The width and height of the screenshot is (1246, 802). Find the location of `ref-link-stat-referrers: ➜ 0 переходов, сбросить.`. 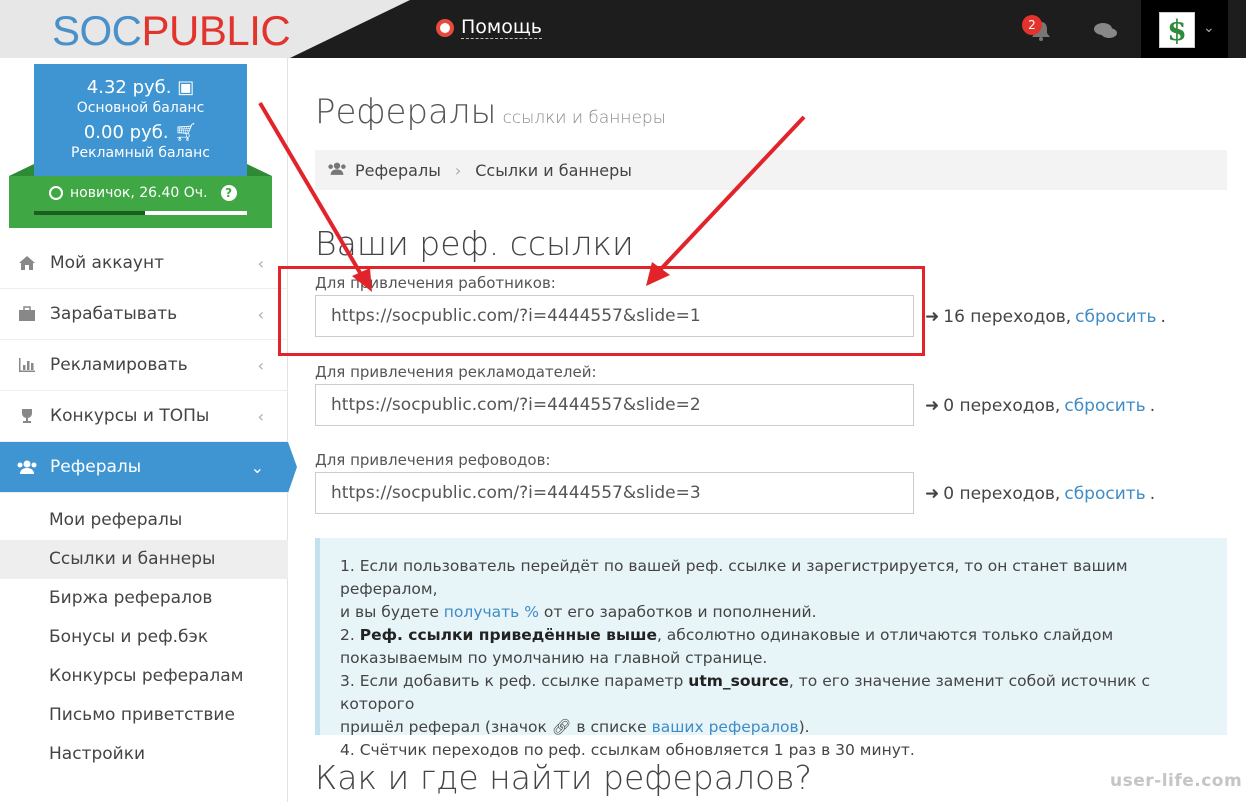

ref-link-stat-referrers: ➜ 0 переходов, сбросить. is located at coordinates (1040, 494).